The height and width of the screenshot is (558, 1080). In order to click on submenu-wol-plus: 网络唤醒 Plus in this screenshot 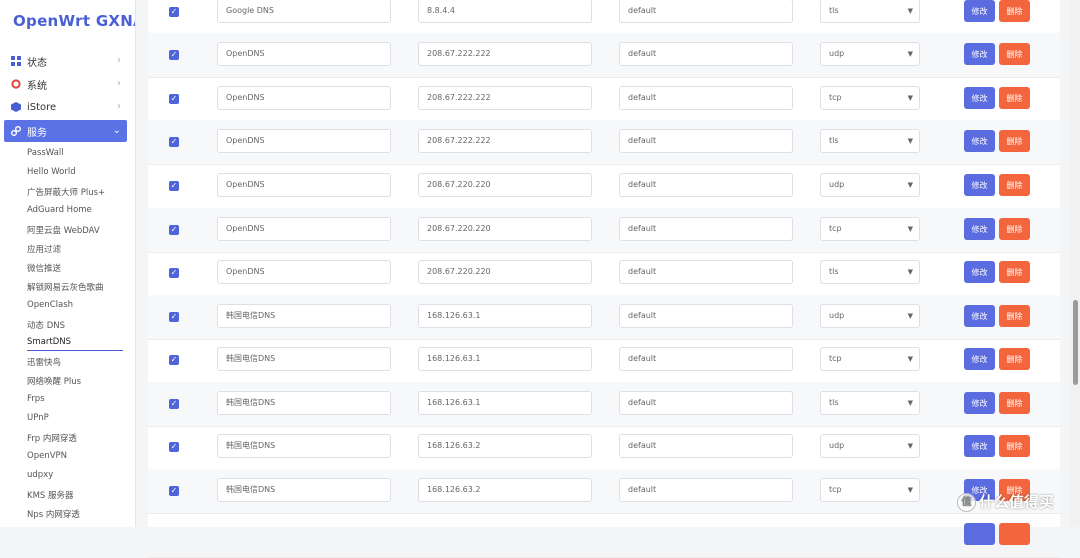, I will do `click(54, 381)`.